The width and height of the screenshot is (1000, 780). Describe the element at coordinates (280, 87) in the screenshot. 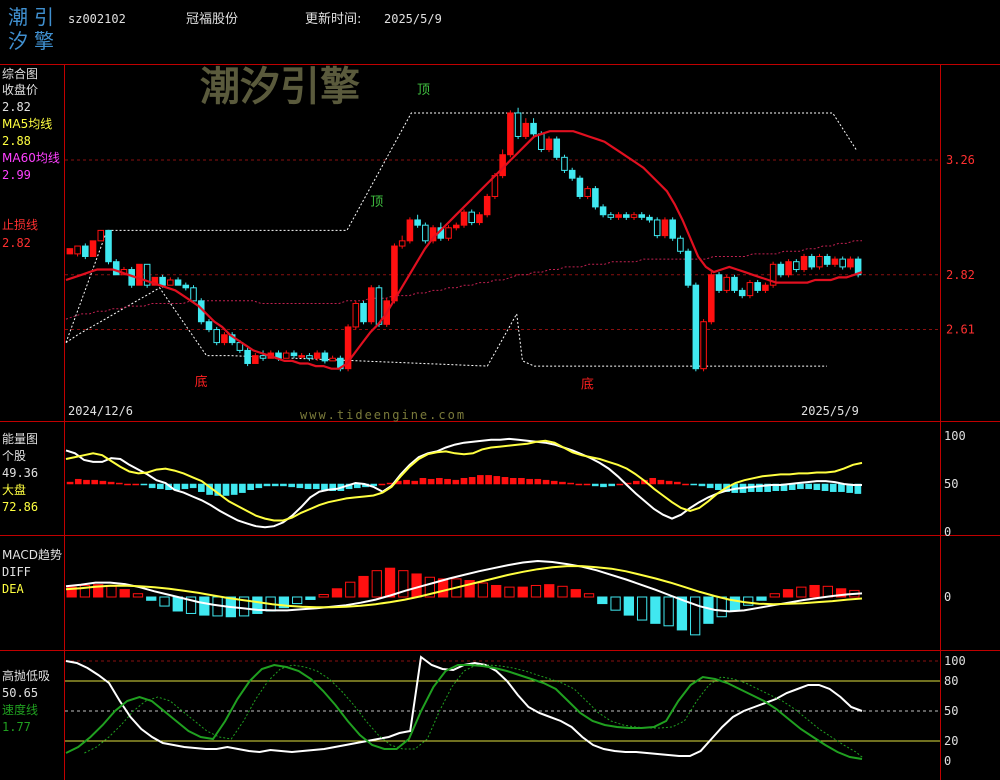

I see `watermark-brand: 潮汐引擎` at that location.